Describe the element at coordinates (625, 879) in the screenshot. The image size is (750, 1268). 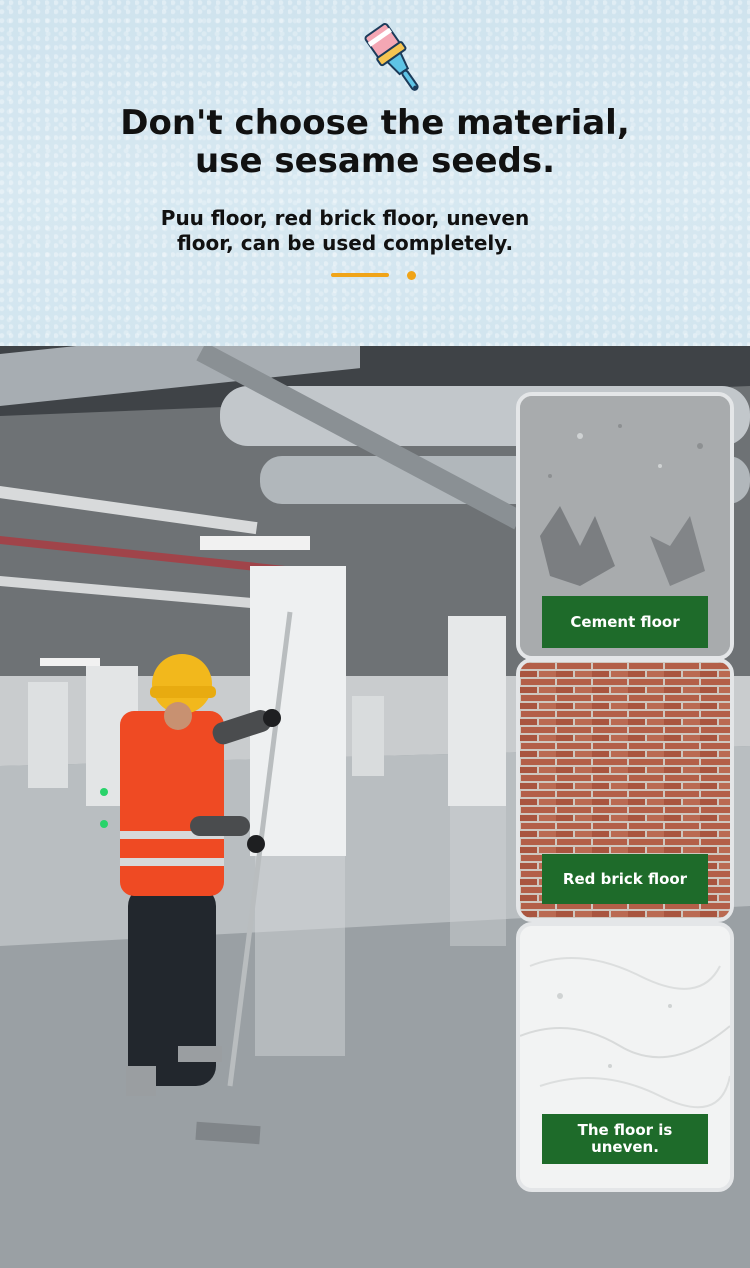
I see `red-brick-floor-label: Red brick floor` at that location.